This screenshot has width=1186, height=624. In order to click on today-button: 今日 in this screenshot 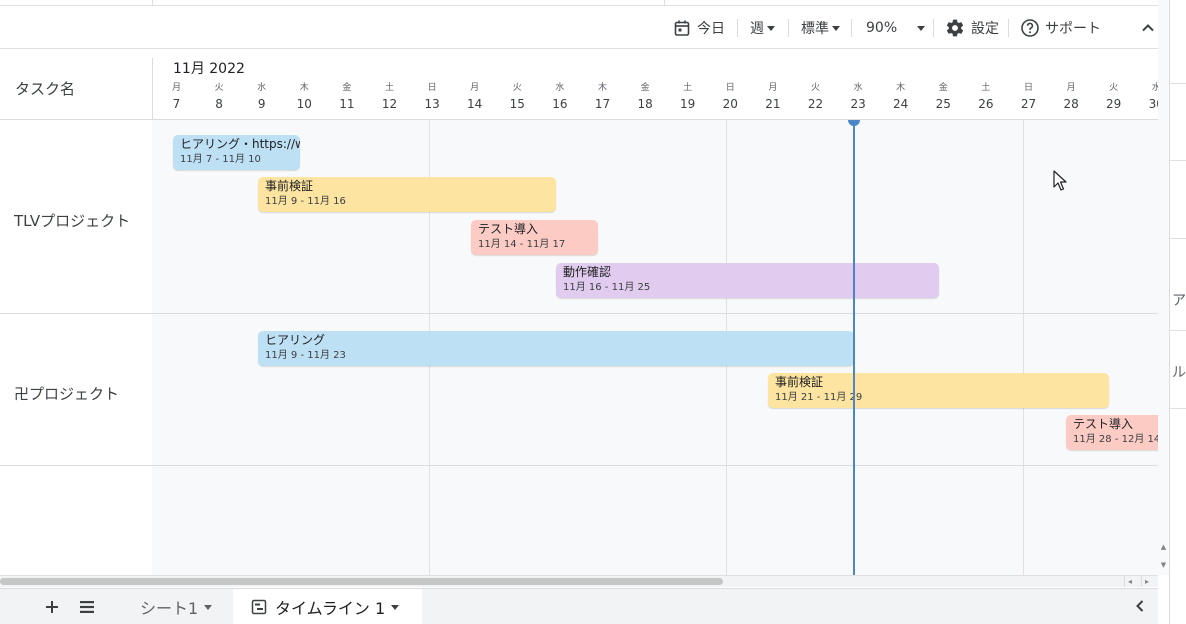, I will do `click(699, 28)`.